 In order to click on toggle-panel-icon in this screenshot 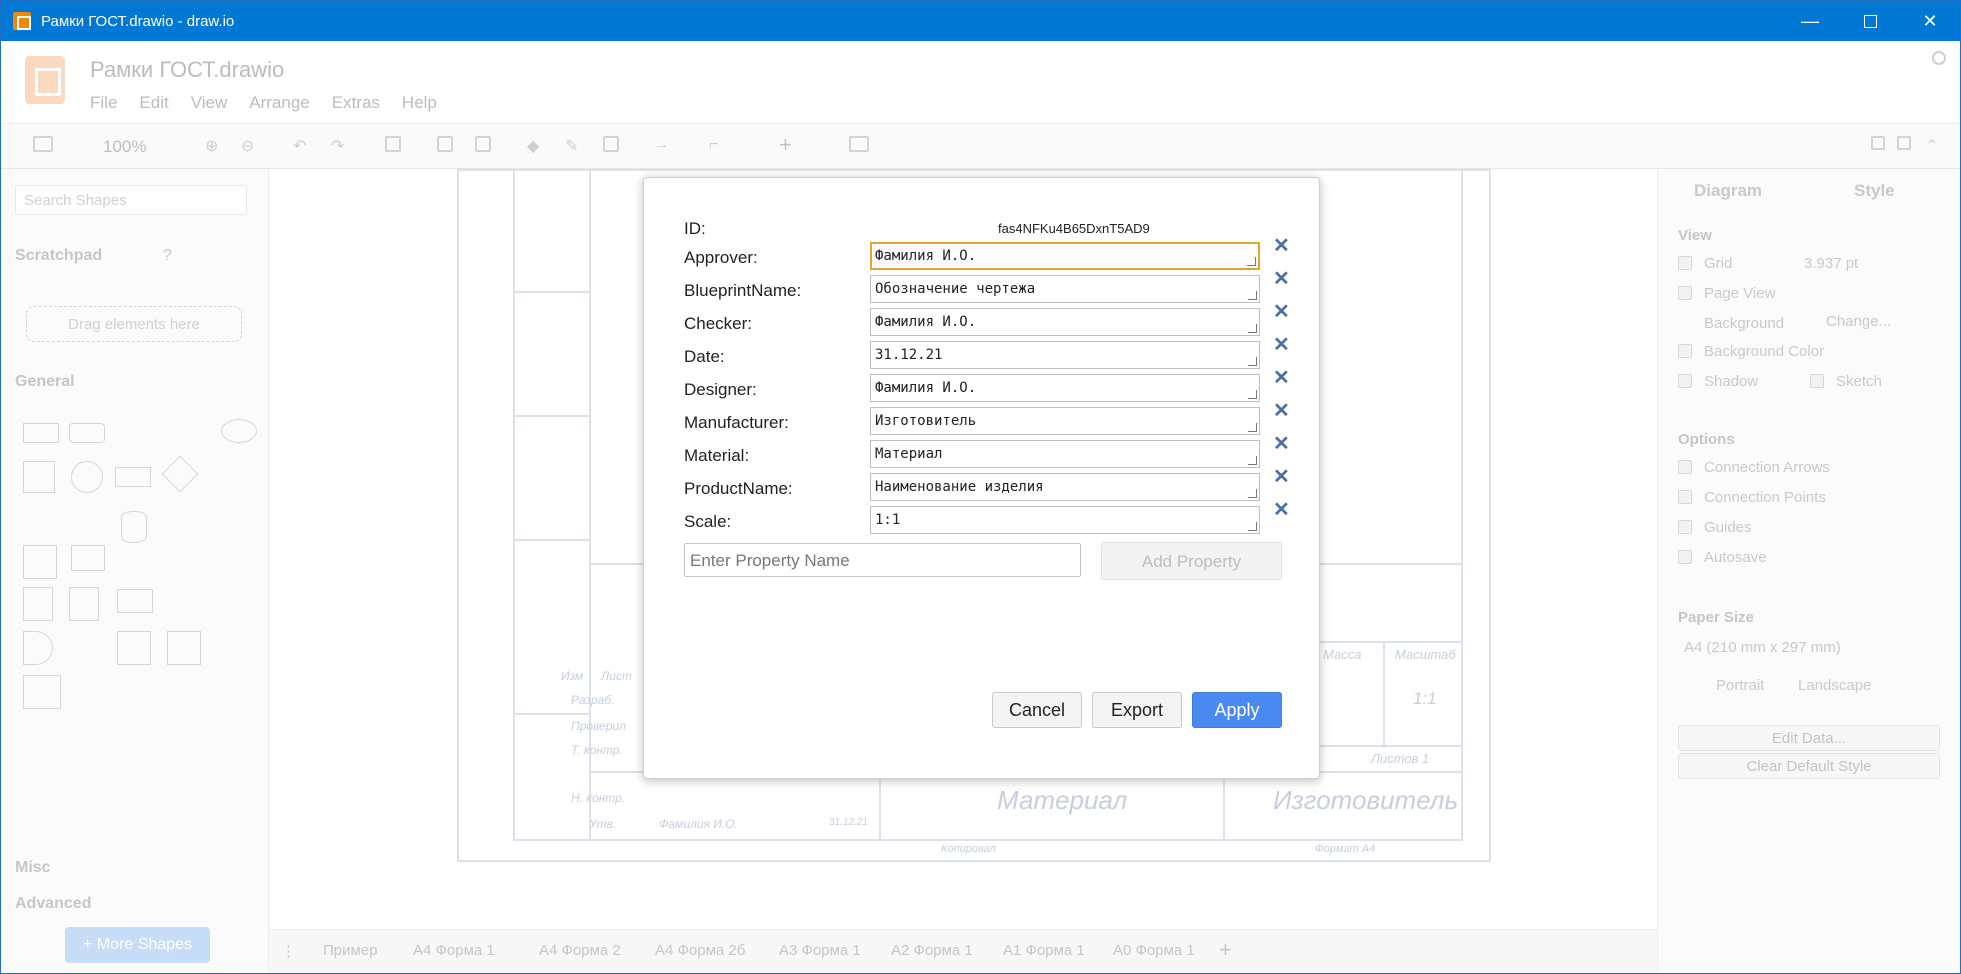, I will do `click(1904, 143)`.